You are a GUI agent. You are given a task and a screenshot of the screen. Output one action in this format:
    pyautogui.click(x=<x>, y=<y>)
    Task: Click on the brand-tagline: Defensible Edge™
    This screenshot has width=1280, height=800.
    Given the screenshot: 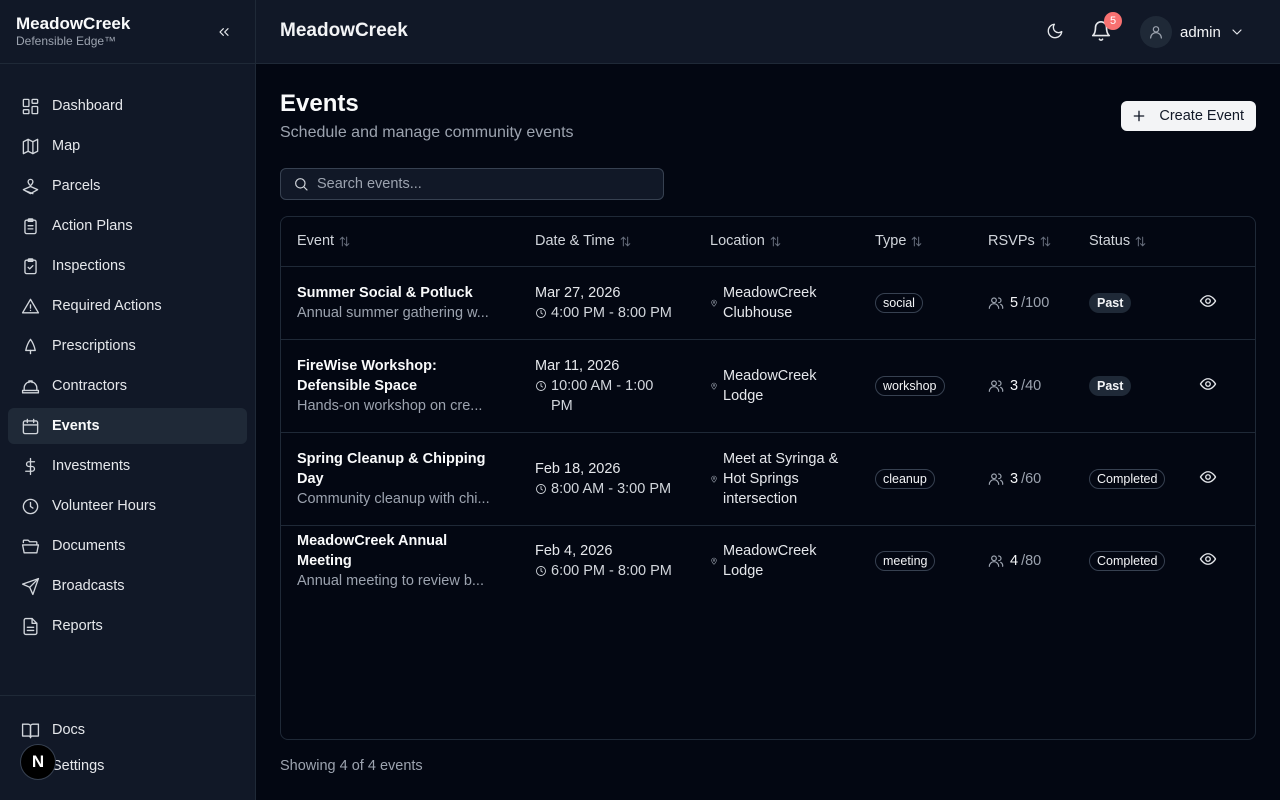 What is the action you would take?
    pyautogui.click(x=66, y=41)
    